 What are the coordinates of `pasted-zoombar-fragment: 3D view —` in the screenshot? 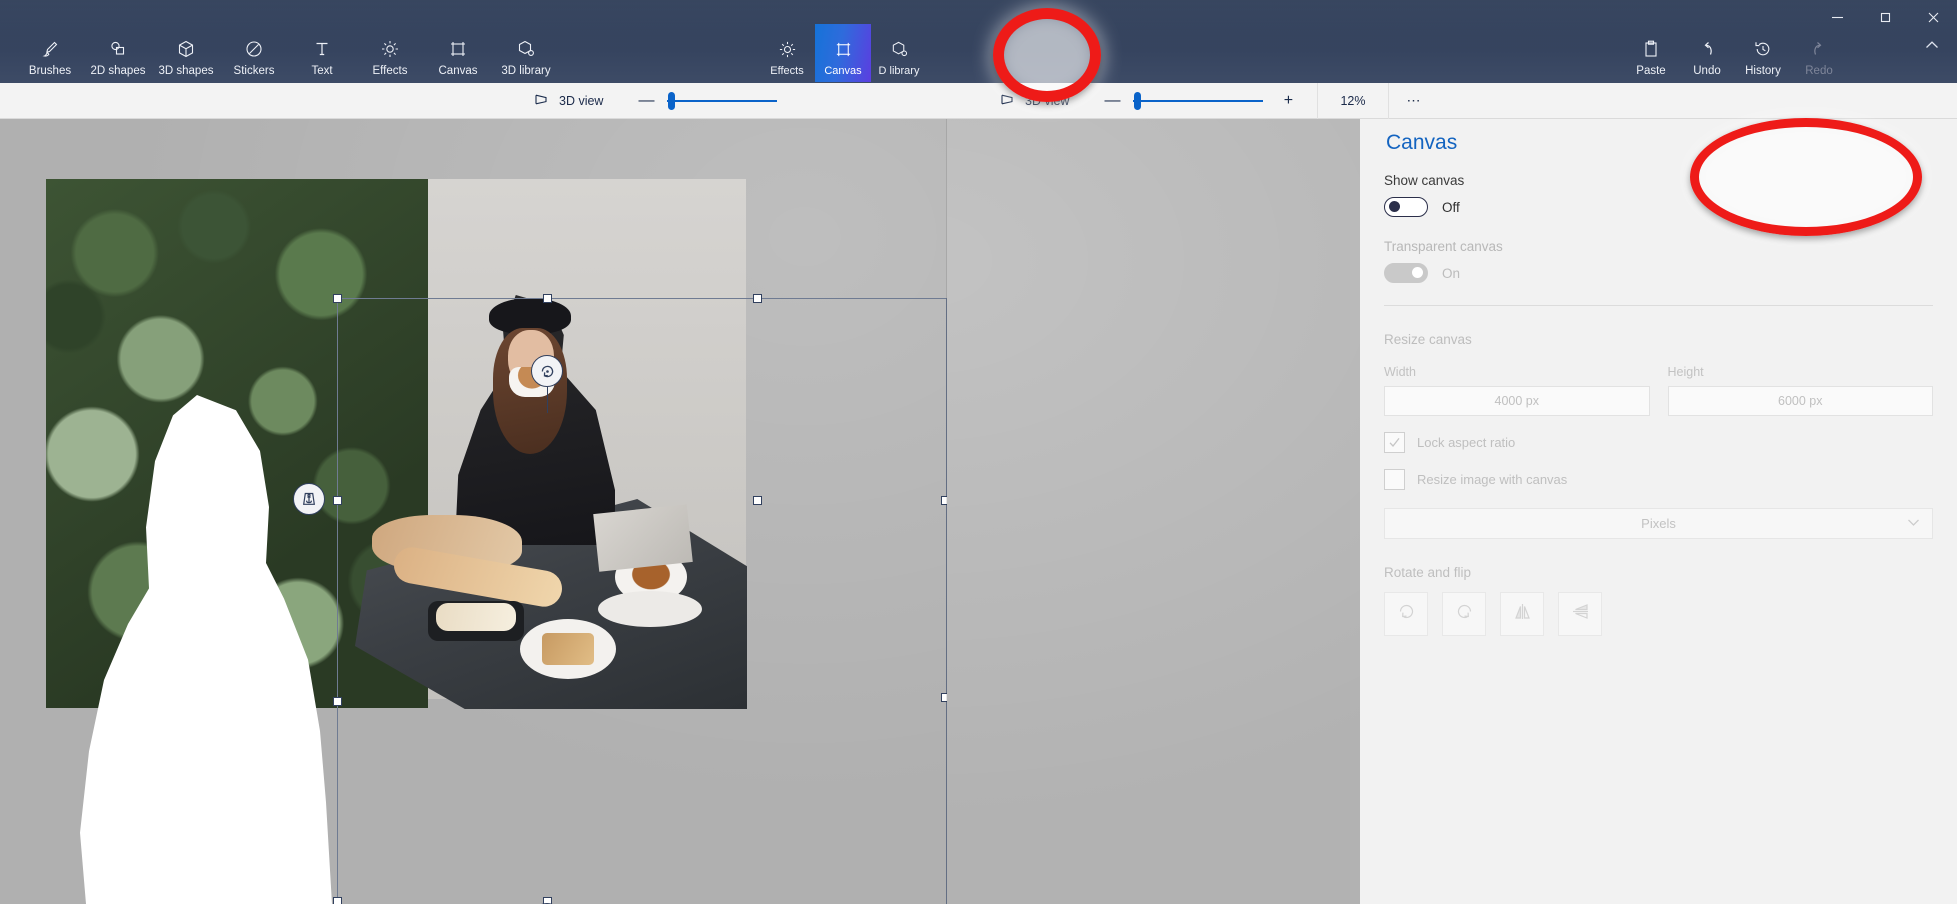 It's located at (741, 101).